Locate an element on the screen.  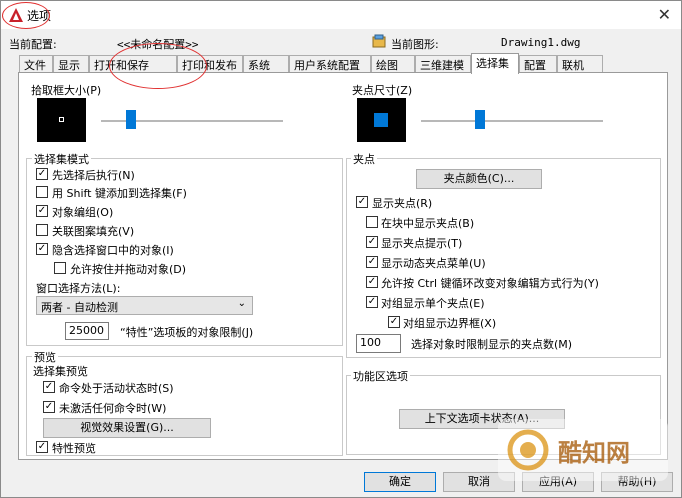
label-implied-windowing: 隐含选择窗口中的对象(I) is located at coordinates (113, 250).